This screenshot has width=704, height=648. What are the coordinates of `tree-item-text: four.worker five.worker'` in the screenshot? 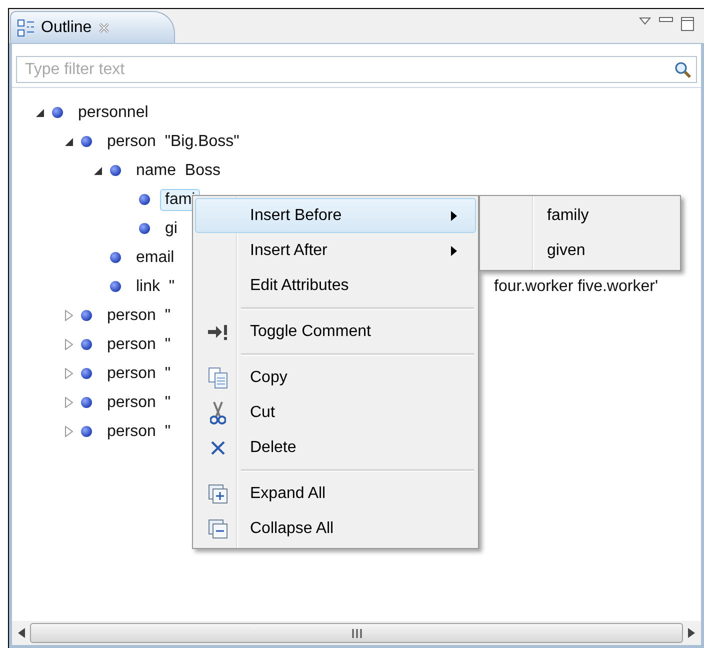 It's located at (576, 287).